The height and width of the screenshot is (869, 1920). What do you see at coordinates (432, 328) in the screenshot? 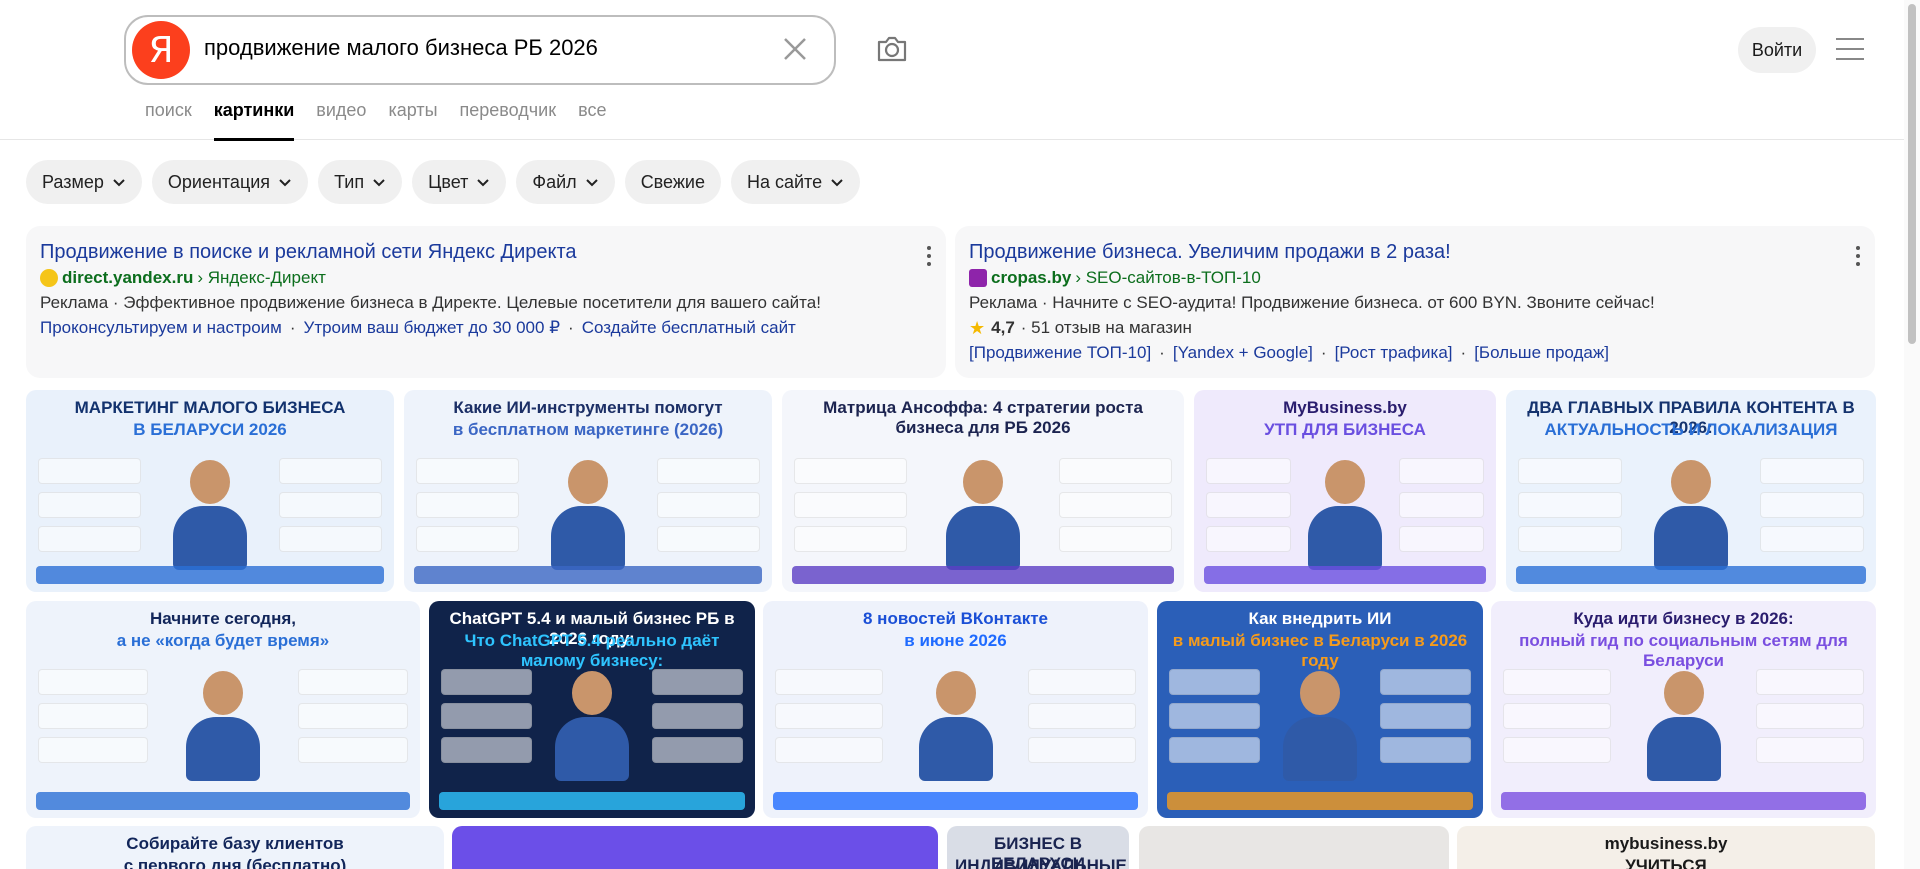
I see `ad-sitelink: Утроим ваш бюджет до 30 000 ₽` at bounding box center [432, 328].